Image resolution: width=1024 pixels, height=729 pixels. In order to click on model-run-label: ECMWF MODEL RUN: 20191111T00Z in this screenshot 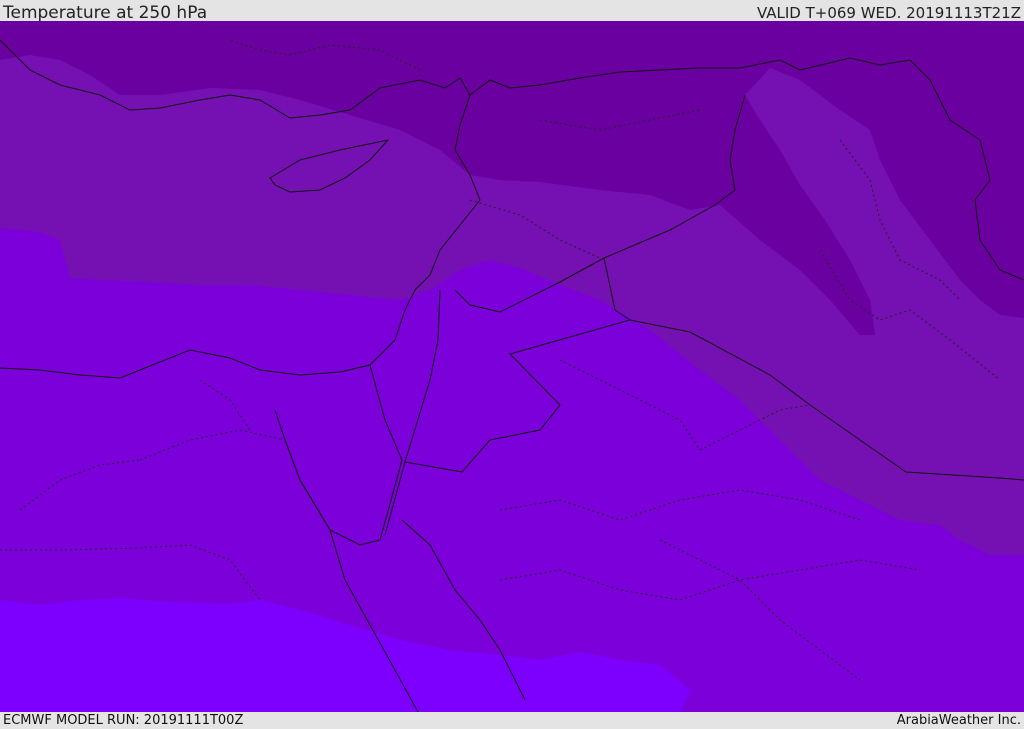, I will do `click(123, 720)`.